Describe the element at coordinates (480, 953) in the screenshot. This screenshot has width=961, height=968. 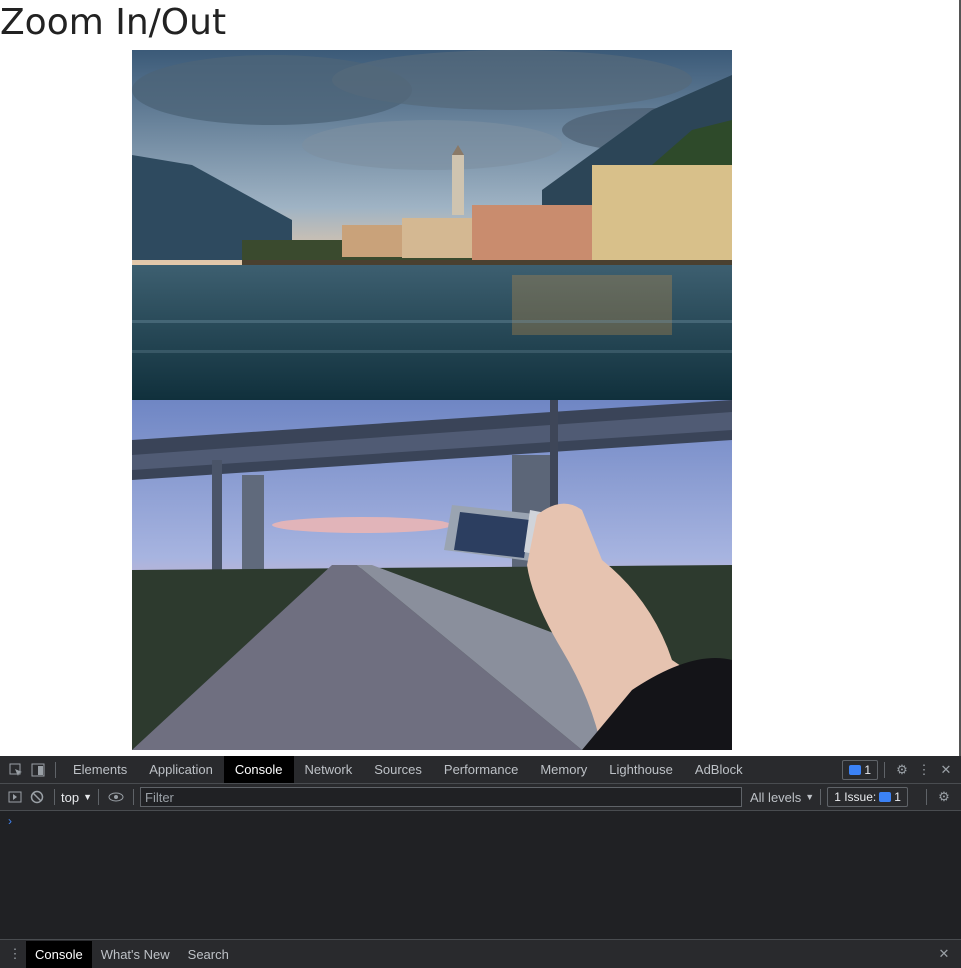
I see `drawer-tab-bar: ⋮ Console What's New Search ✕` at that location.